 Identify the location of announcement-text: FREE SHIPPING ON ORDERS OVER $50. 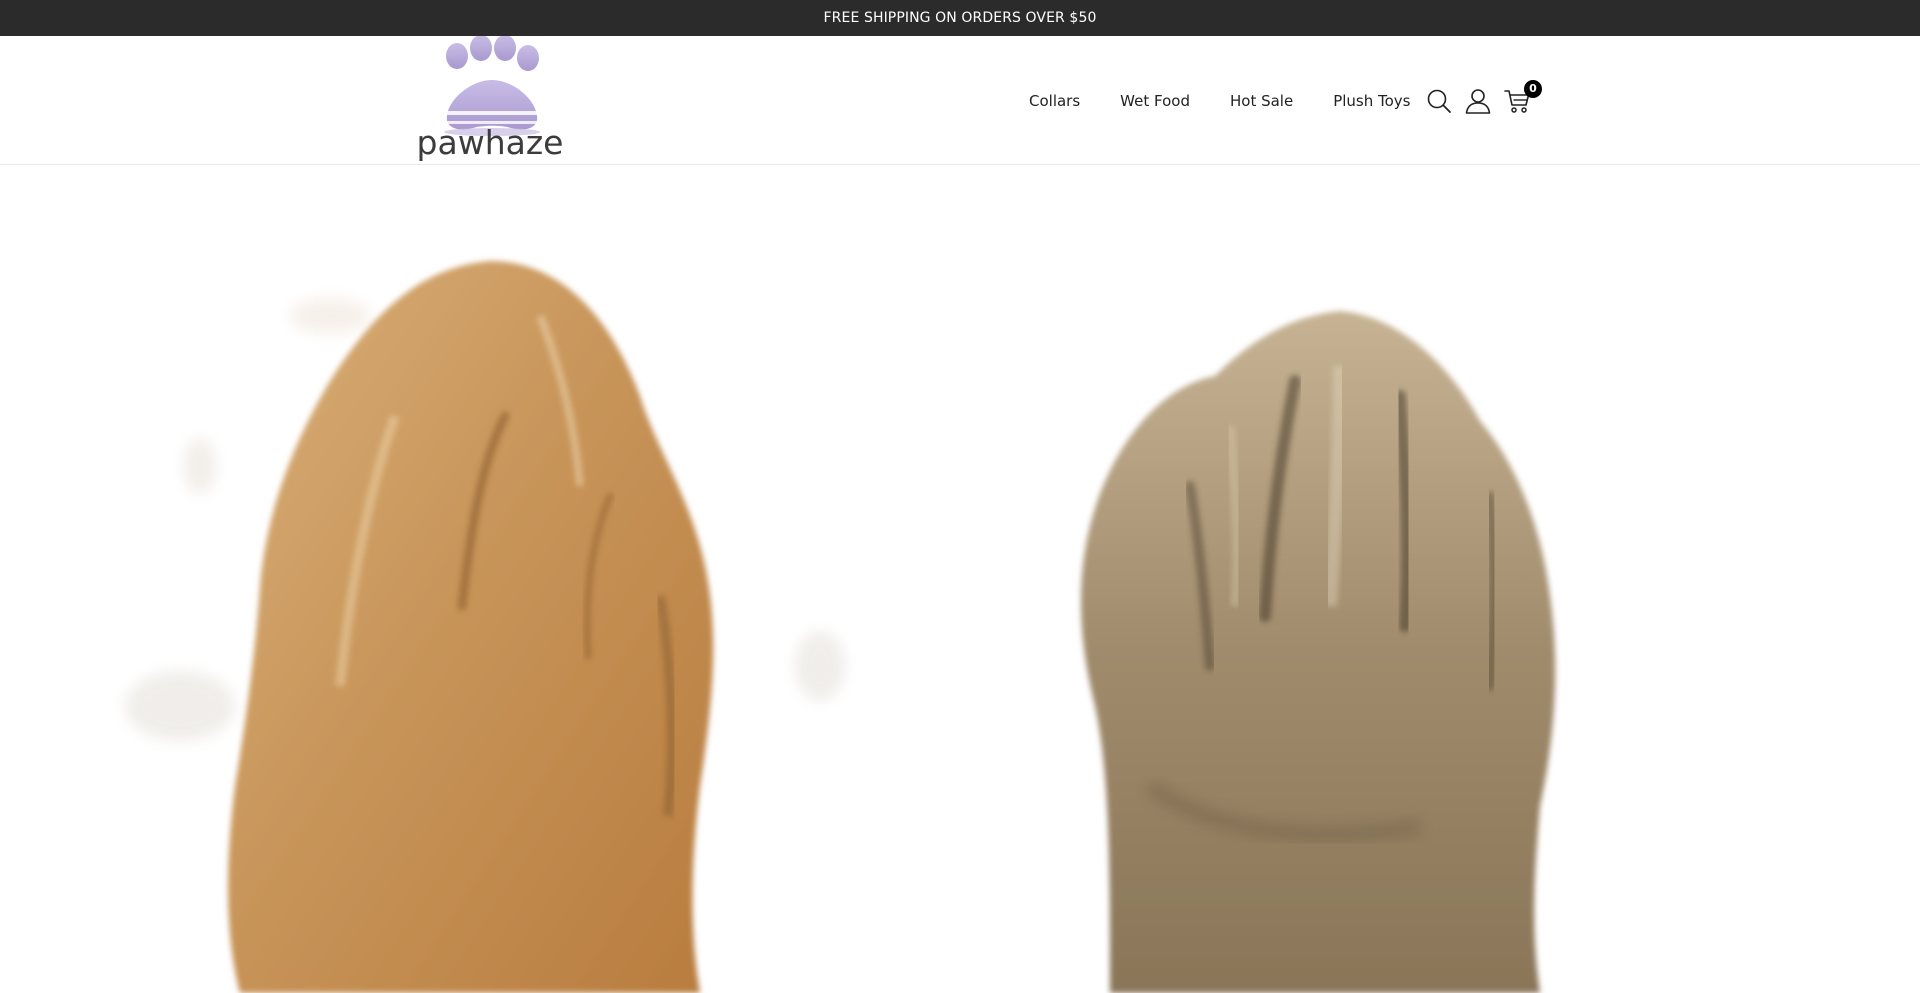
(960, 18).